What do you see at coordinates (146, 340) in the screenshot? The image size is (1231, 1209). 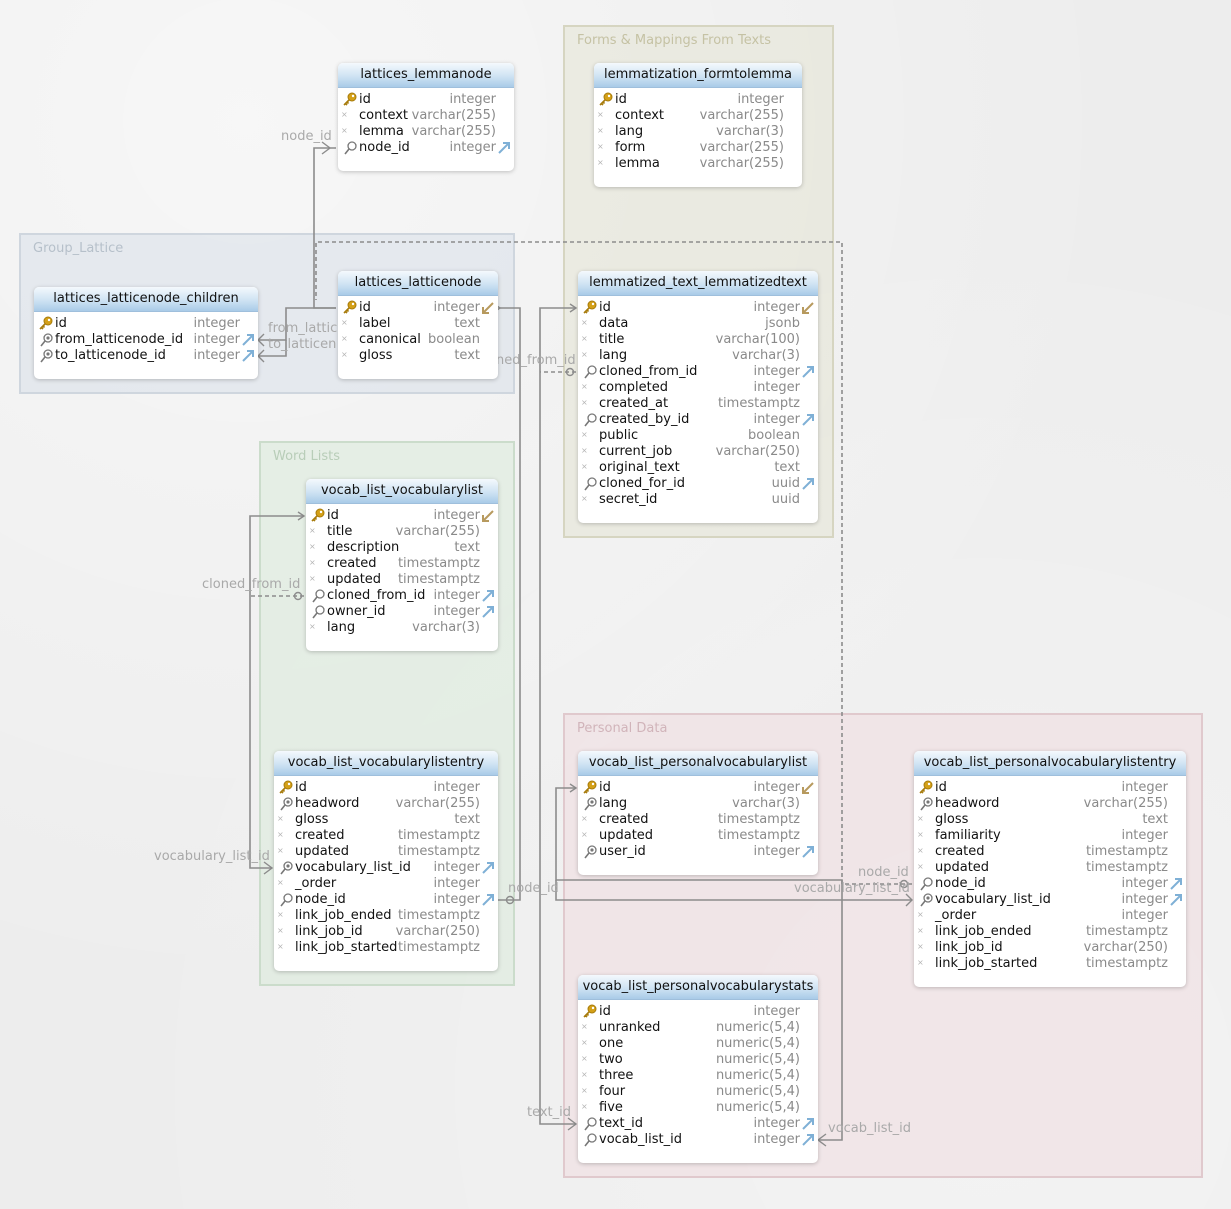 I see `column-row: from_latticenode_id integer` at bounding box center [146, 340].